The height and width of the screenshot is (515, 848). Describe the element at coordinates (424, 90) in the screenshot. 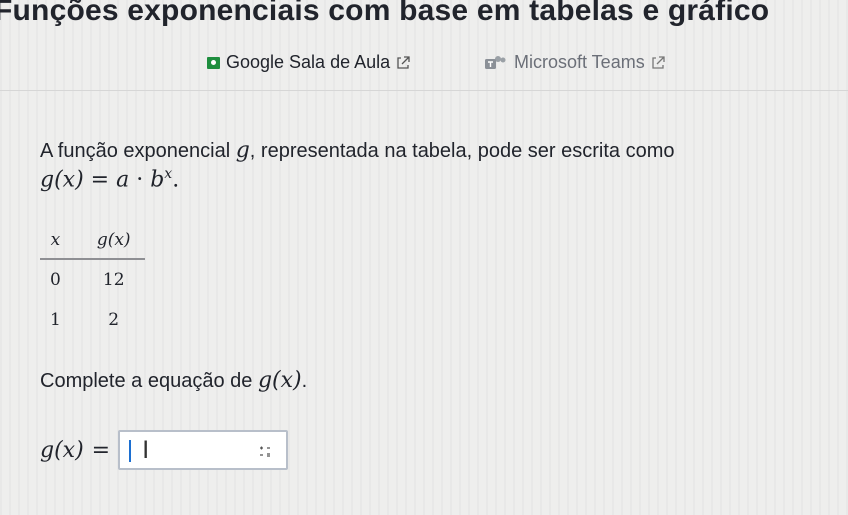

I see `header-divider` at that location.